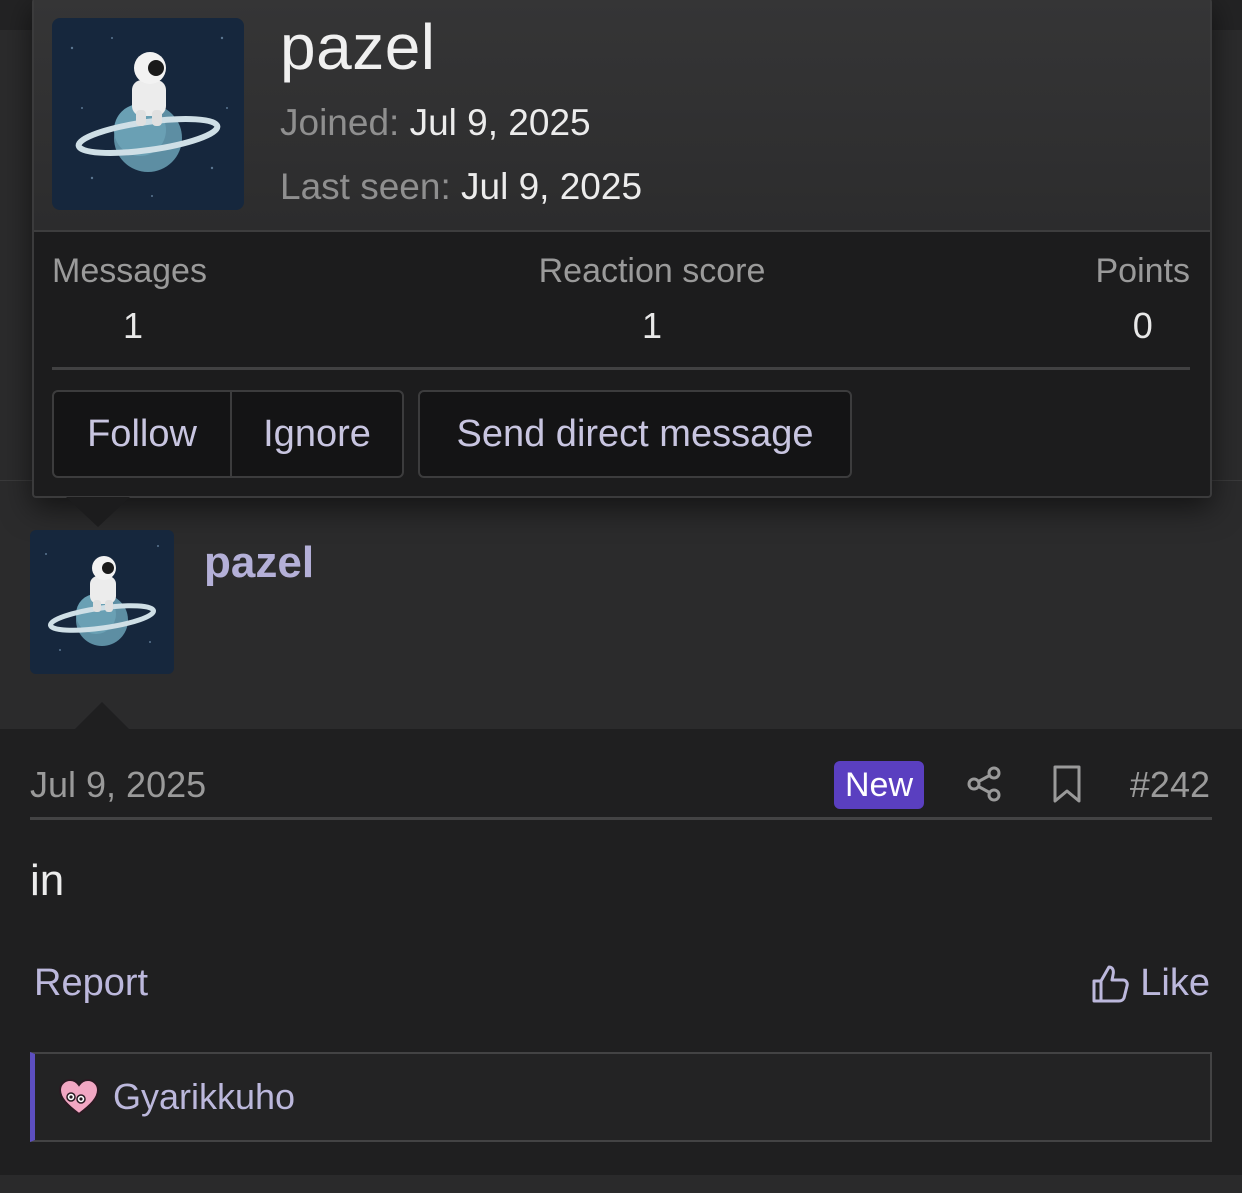  Describe the element at coordinates (317, 434) in the screenshot. I see `ignore-button: Ignore` at that location.